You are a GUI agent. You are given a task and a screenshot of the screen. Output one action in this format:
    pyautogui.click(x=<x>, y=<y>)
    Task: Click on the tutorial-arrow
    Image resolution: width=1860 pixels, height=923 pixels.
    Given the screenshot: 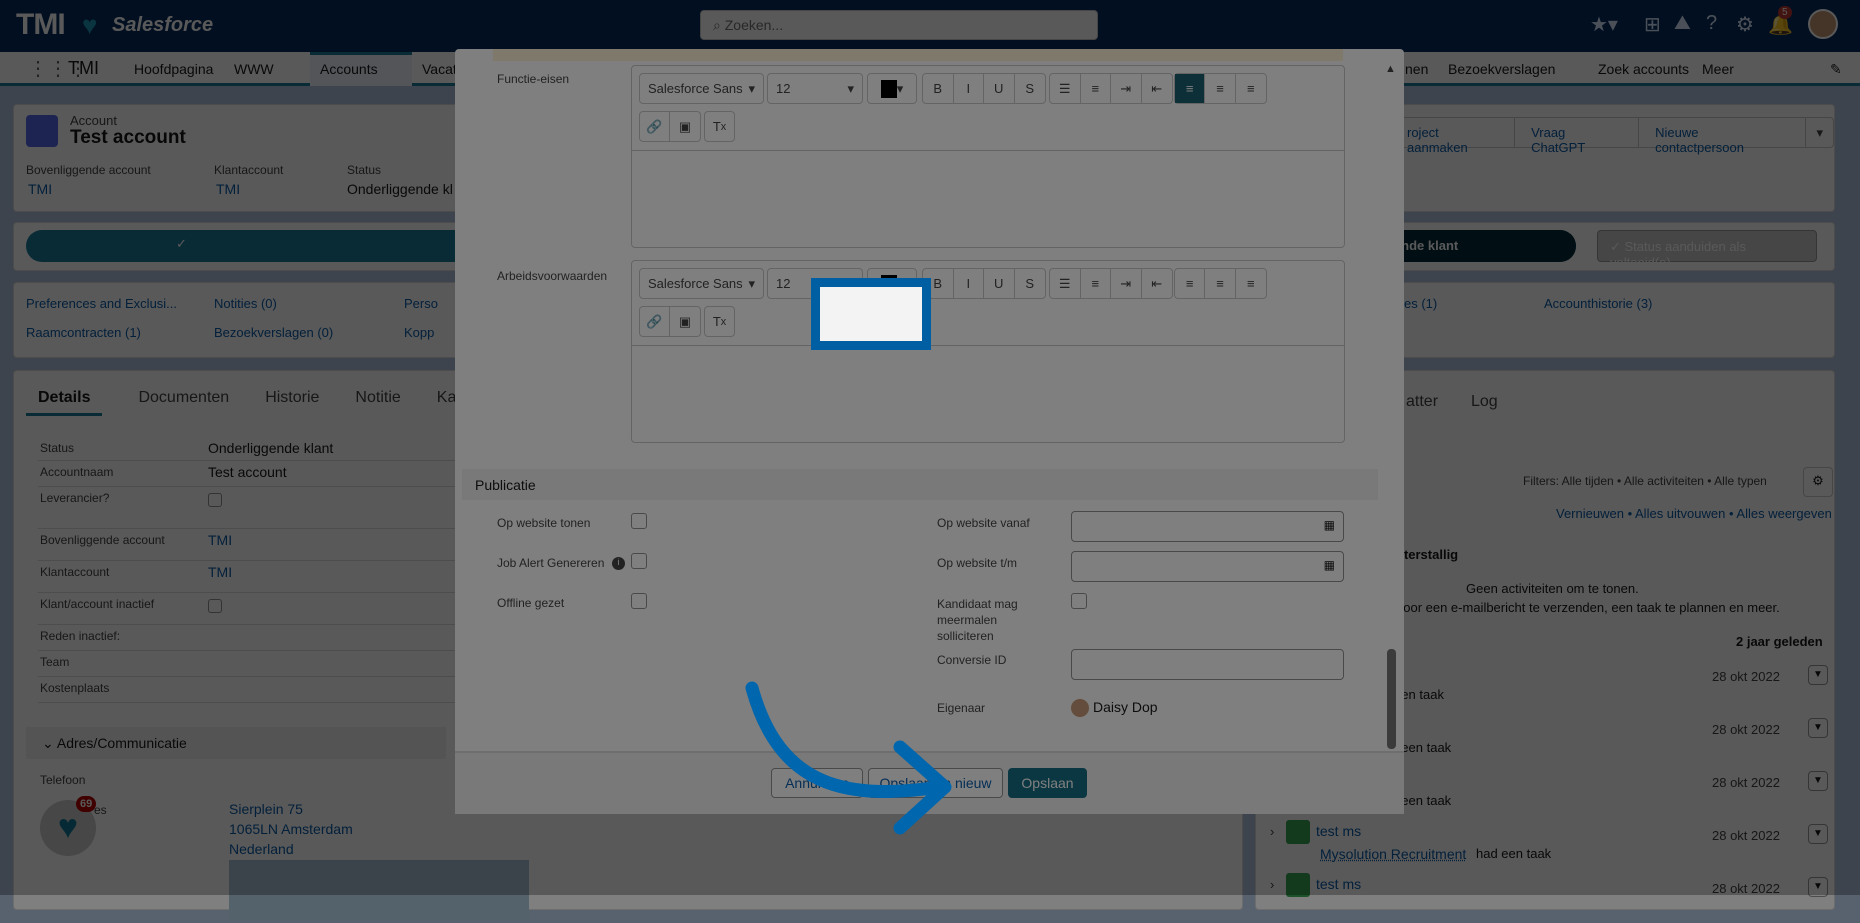 What is the action you would take?
    pyautogui.click(x=848, y=758)
    